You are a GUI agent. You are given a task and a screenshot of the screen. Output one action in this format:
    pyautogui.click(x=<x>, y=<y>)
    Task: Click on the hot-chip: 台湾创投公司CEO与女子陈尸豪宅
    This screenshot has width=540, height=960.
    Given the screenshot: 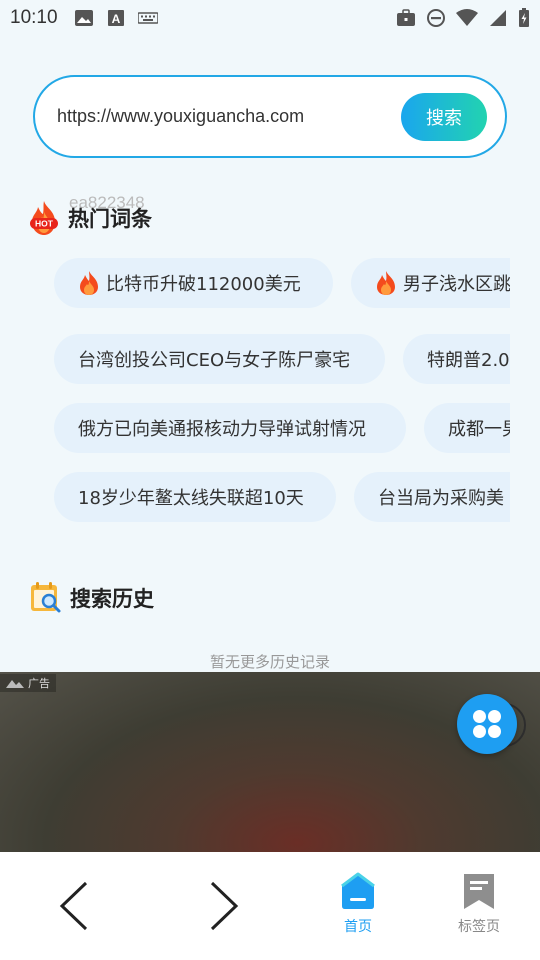 What is the action you would take?
    pyautogui.click(x=219, y=359)
    